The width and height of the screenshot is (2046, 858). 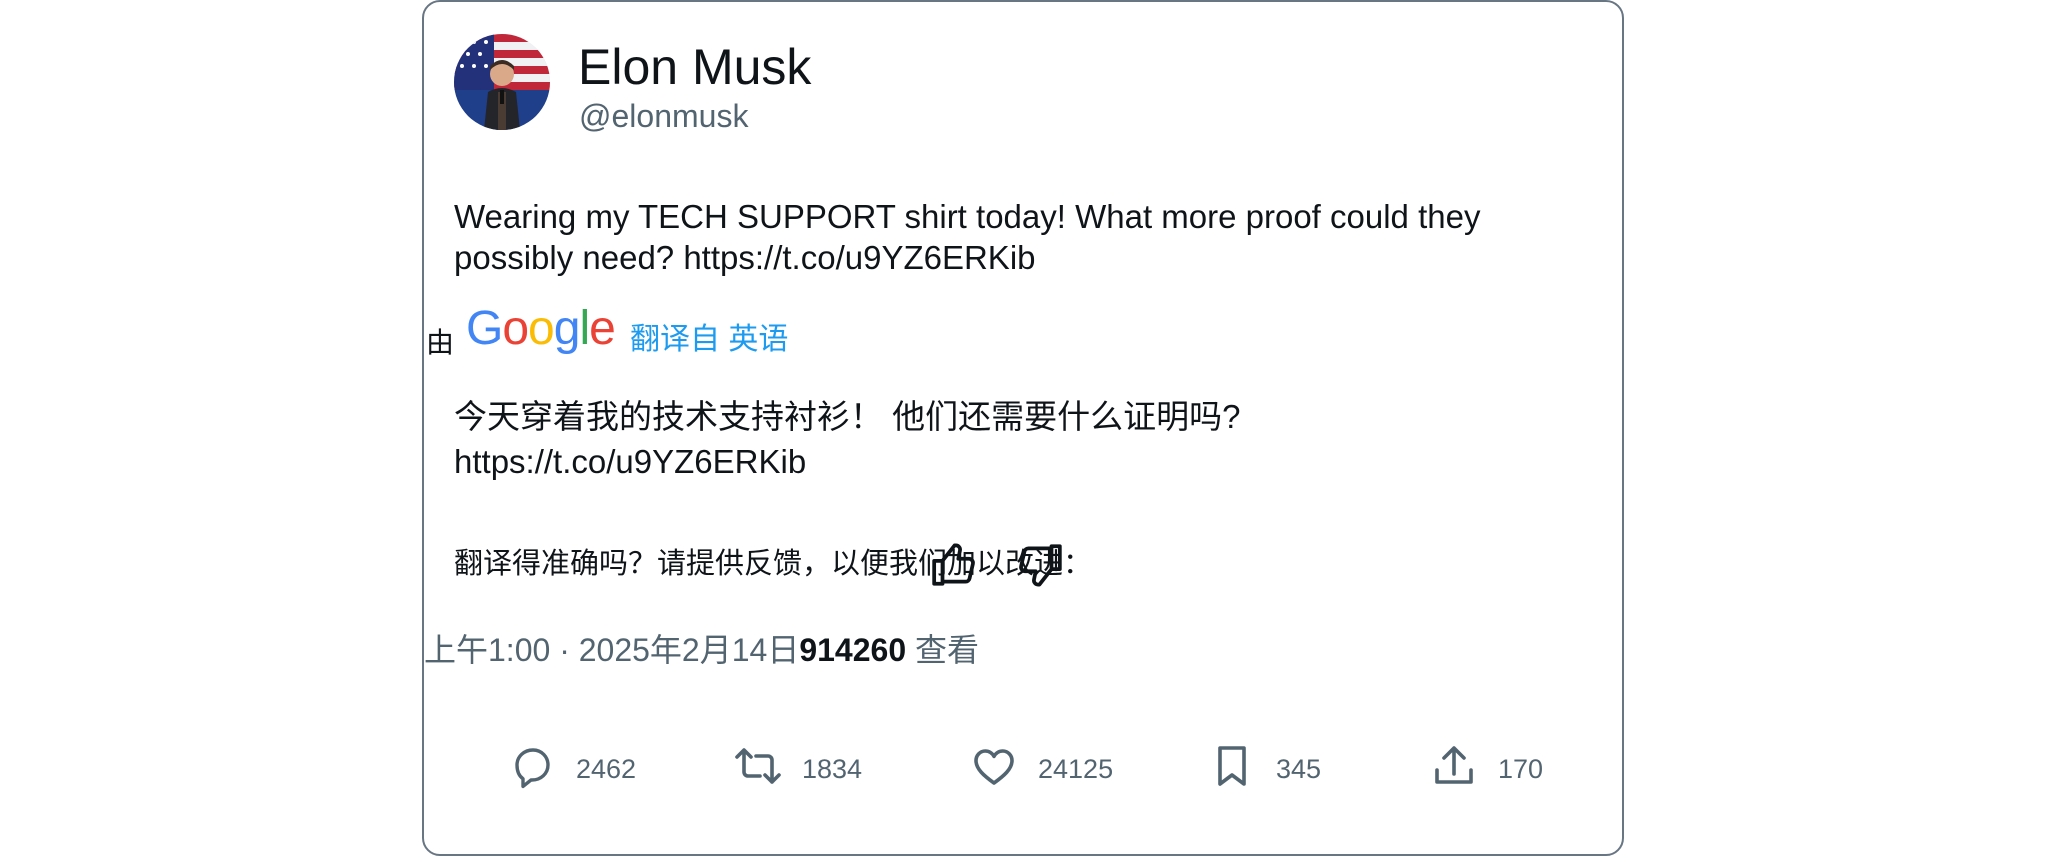 I want to click on avatar, so click(x=502, y=82).